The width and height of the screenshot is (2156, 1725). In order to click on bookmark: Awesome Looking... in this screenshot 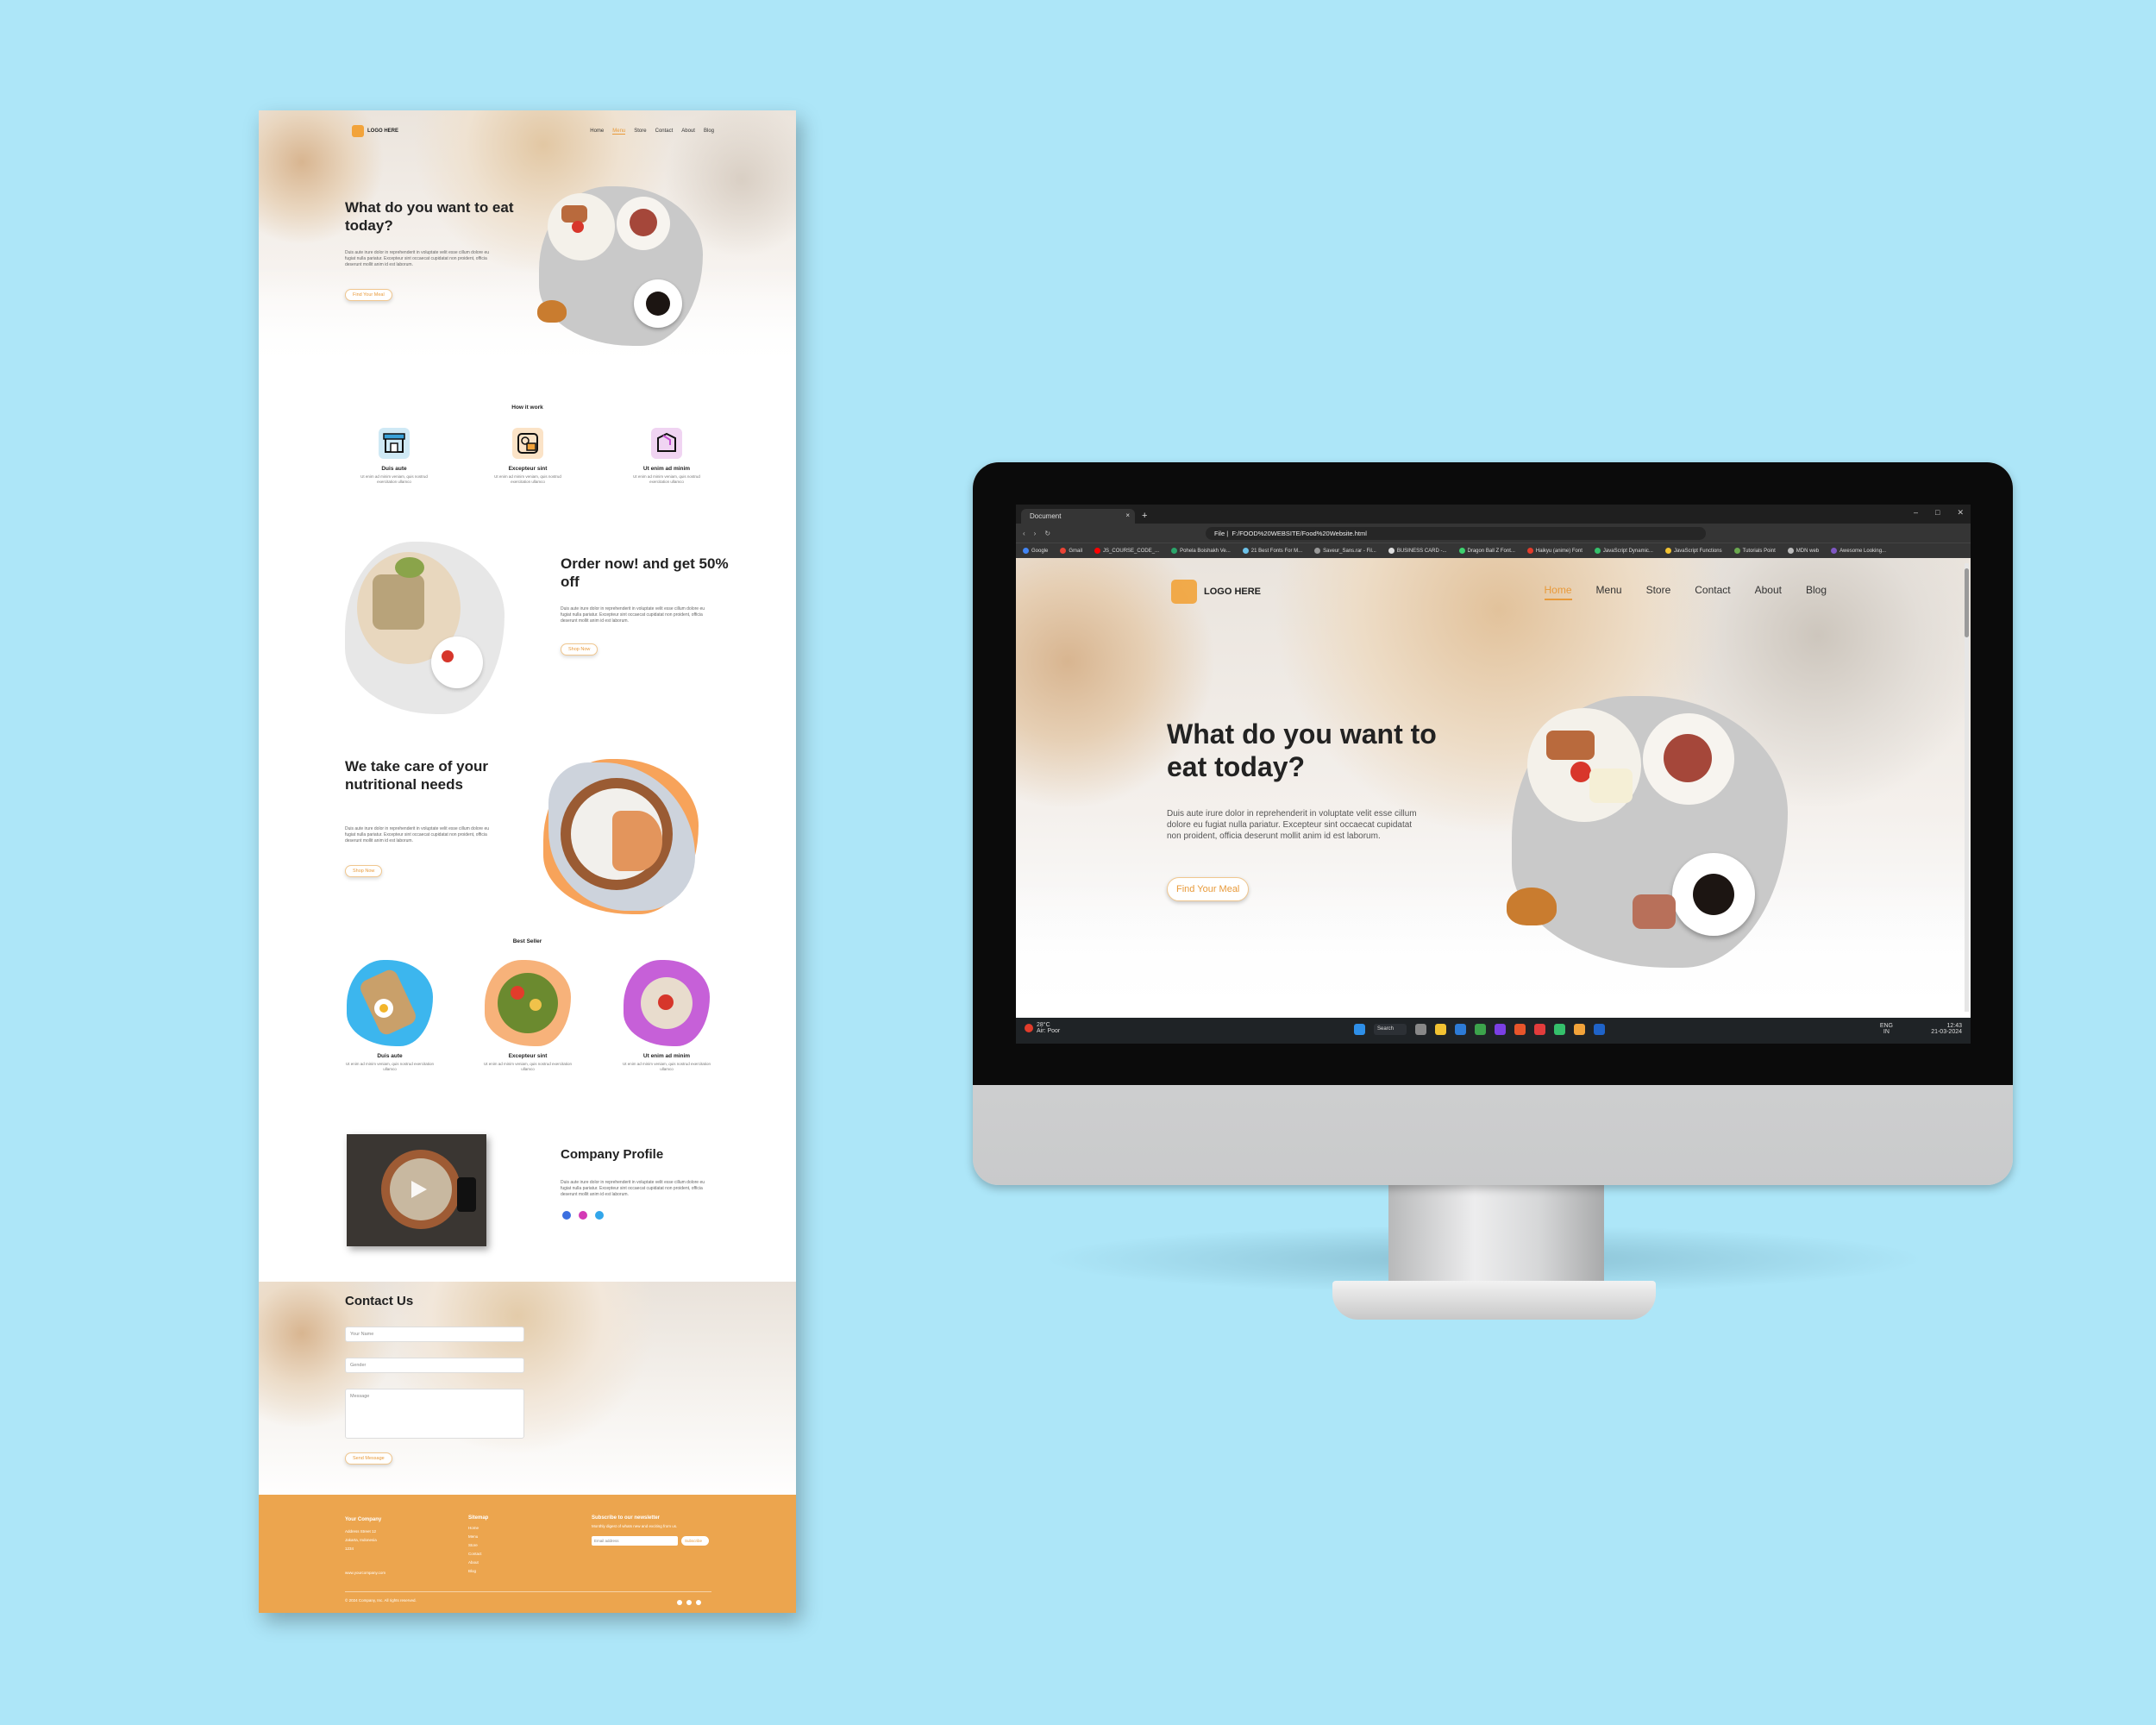, I will do `click(1858, 551)`.